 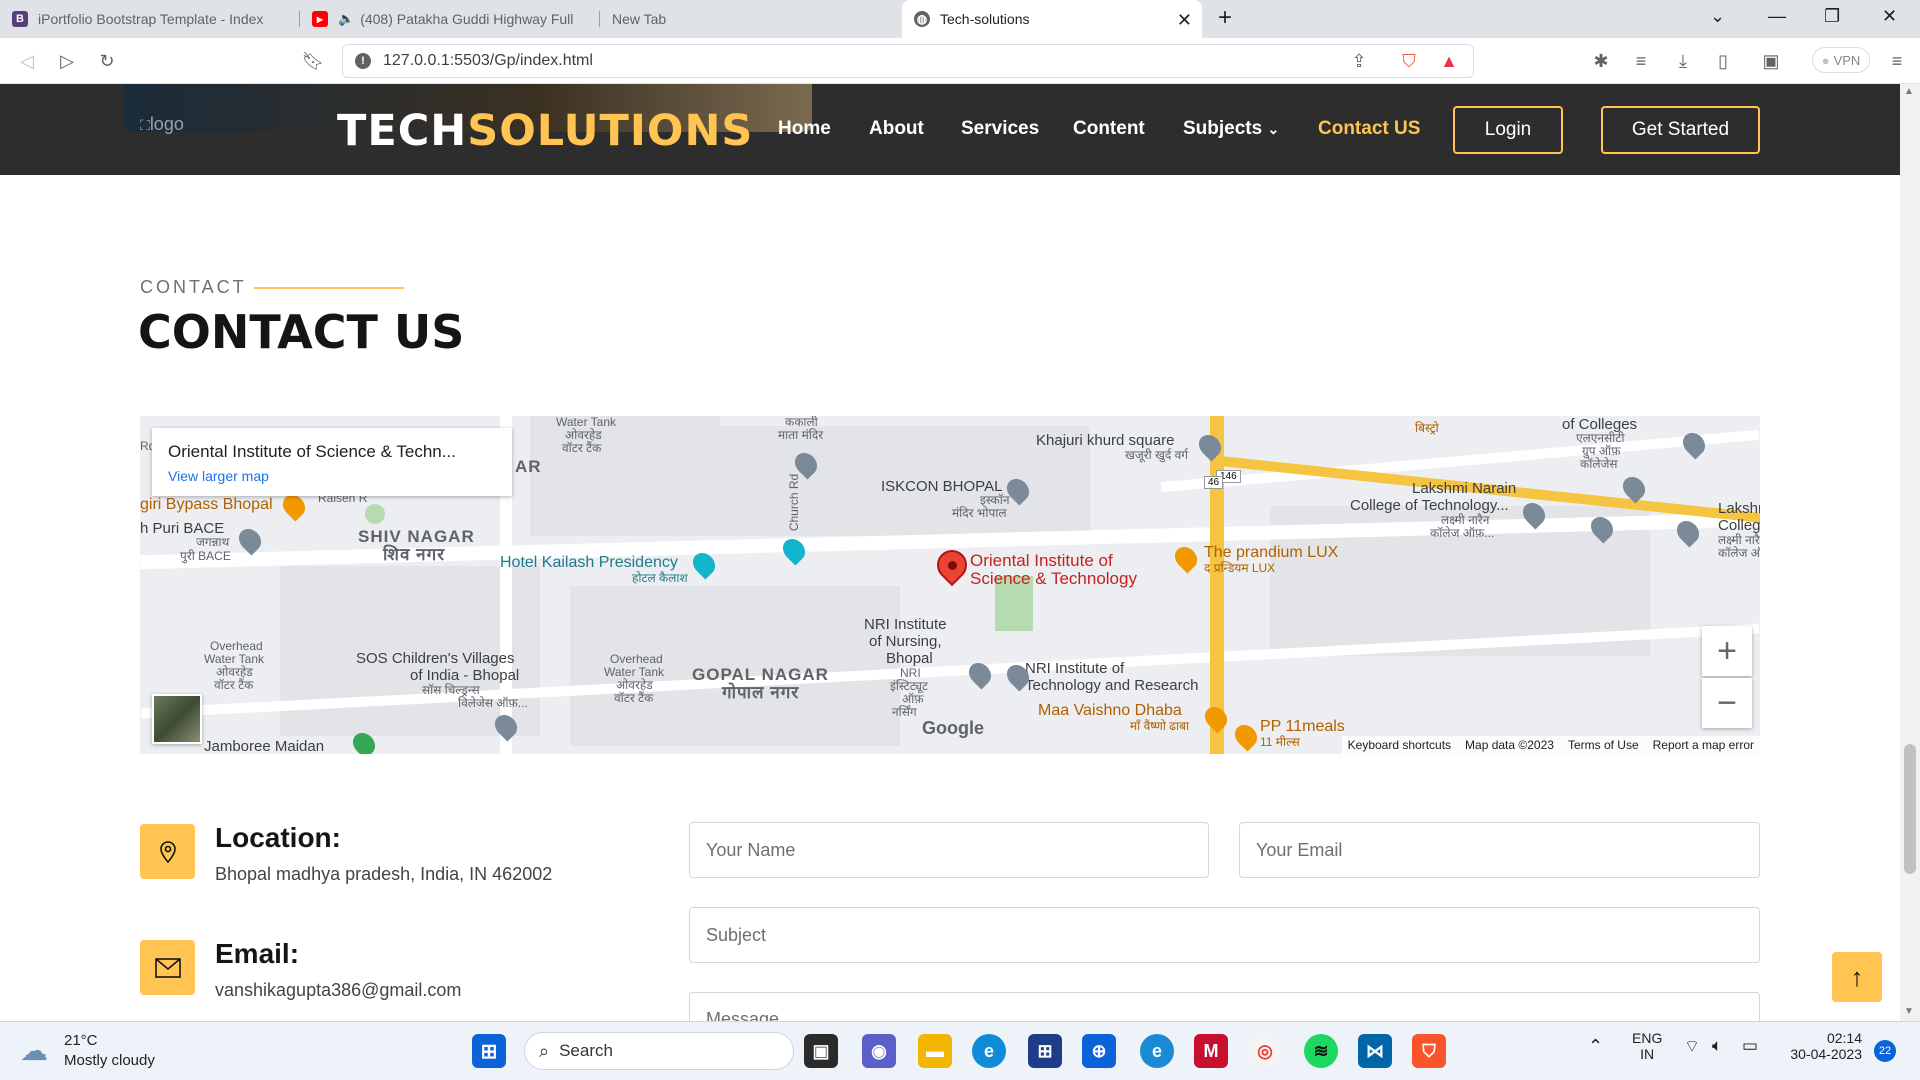 I want to click on browser-tab: B iPortfolio Bootstrap Template - Index, so click(x=150, y=19).